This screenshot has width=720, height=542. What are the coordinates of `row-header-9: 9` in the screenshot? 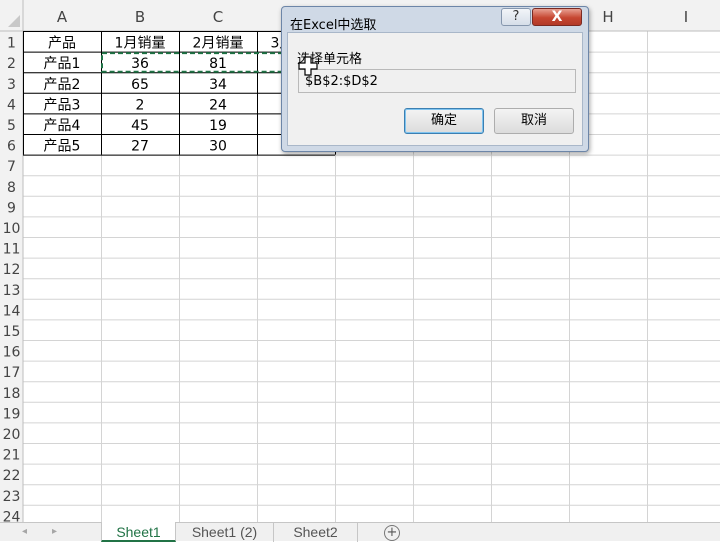 It's located at (11, 208).